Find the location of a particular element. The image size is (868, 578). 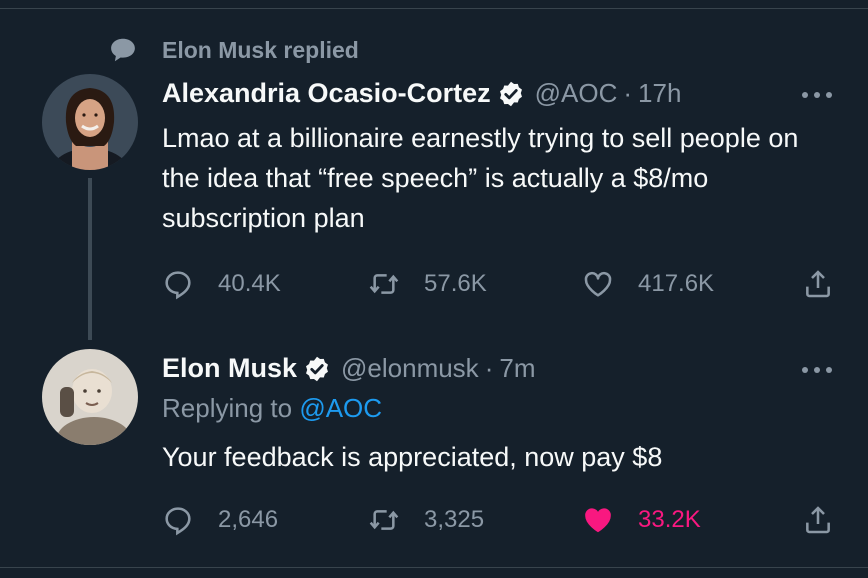

avatar-elonmusk is located at coordinates (90, 397).